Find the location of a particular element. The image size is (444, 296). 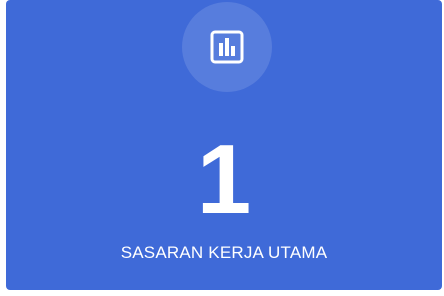

stat-label: SASARAN KERJA UTAMA is located at coordinates (224, 252).